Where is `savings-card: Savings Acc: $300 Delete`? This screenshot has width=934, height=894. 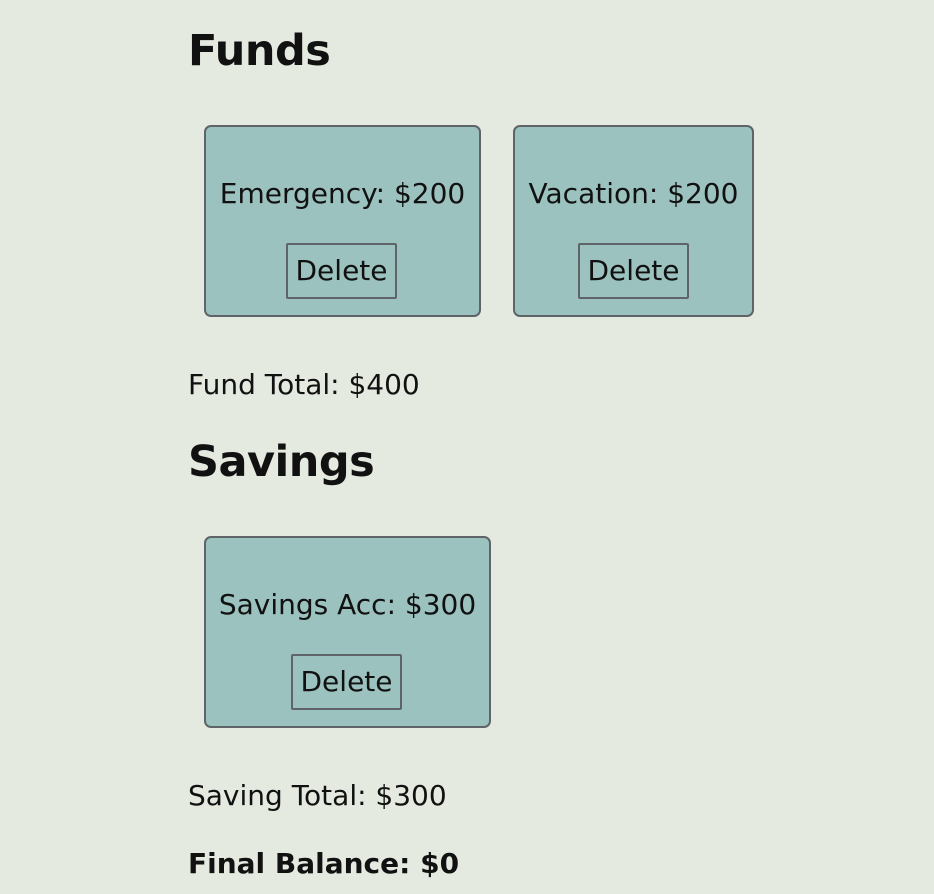
savings-card: Savings Acc: $300 Delete is located at coordinates (347, 632).